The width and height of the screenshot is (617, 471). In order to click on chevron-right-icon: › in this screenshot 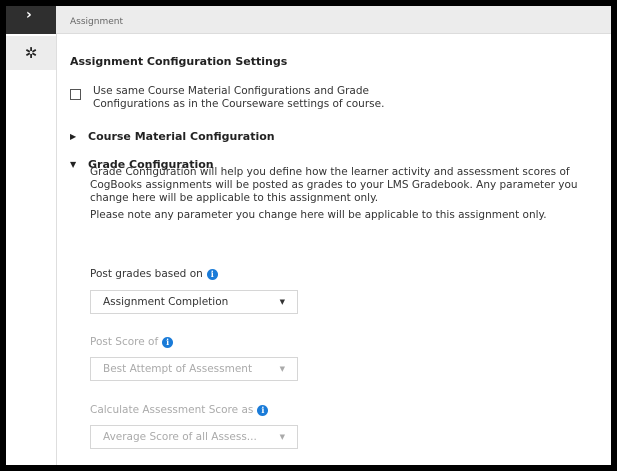, I will do `click(29, 15)`.